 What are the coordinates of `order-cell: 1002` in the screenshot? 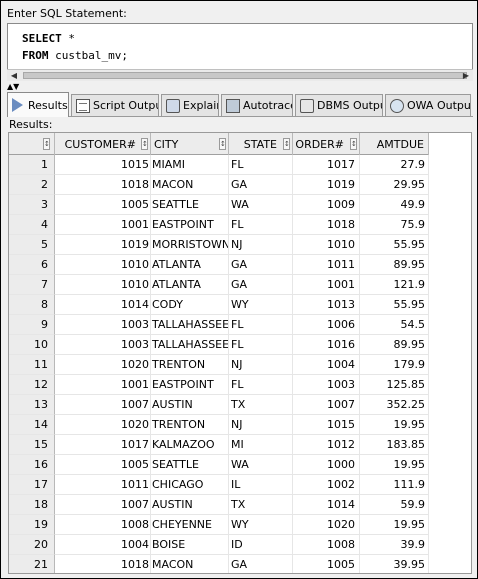 It's located at (326, 485).